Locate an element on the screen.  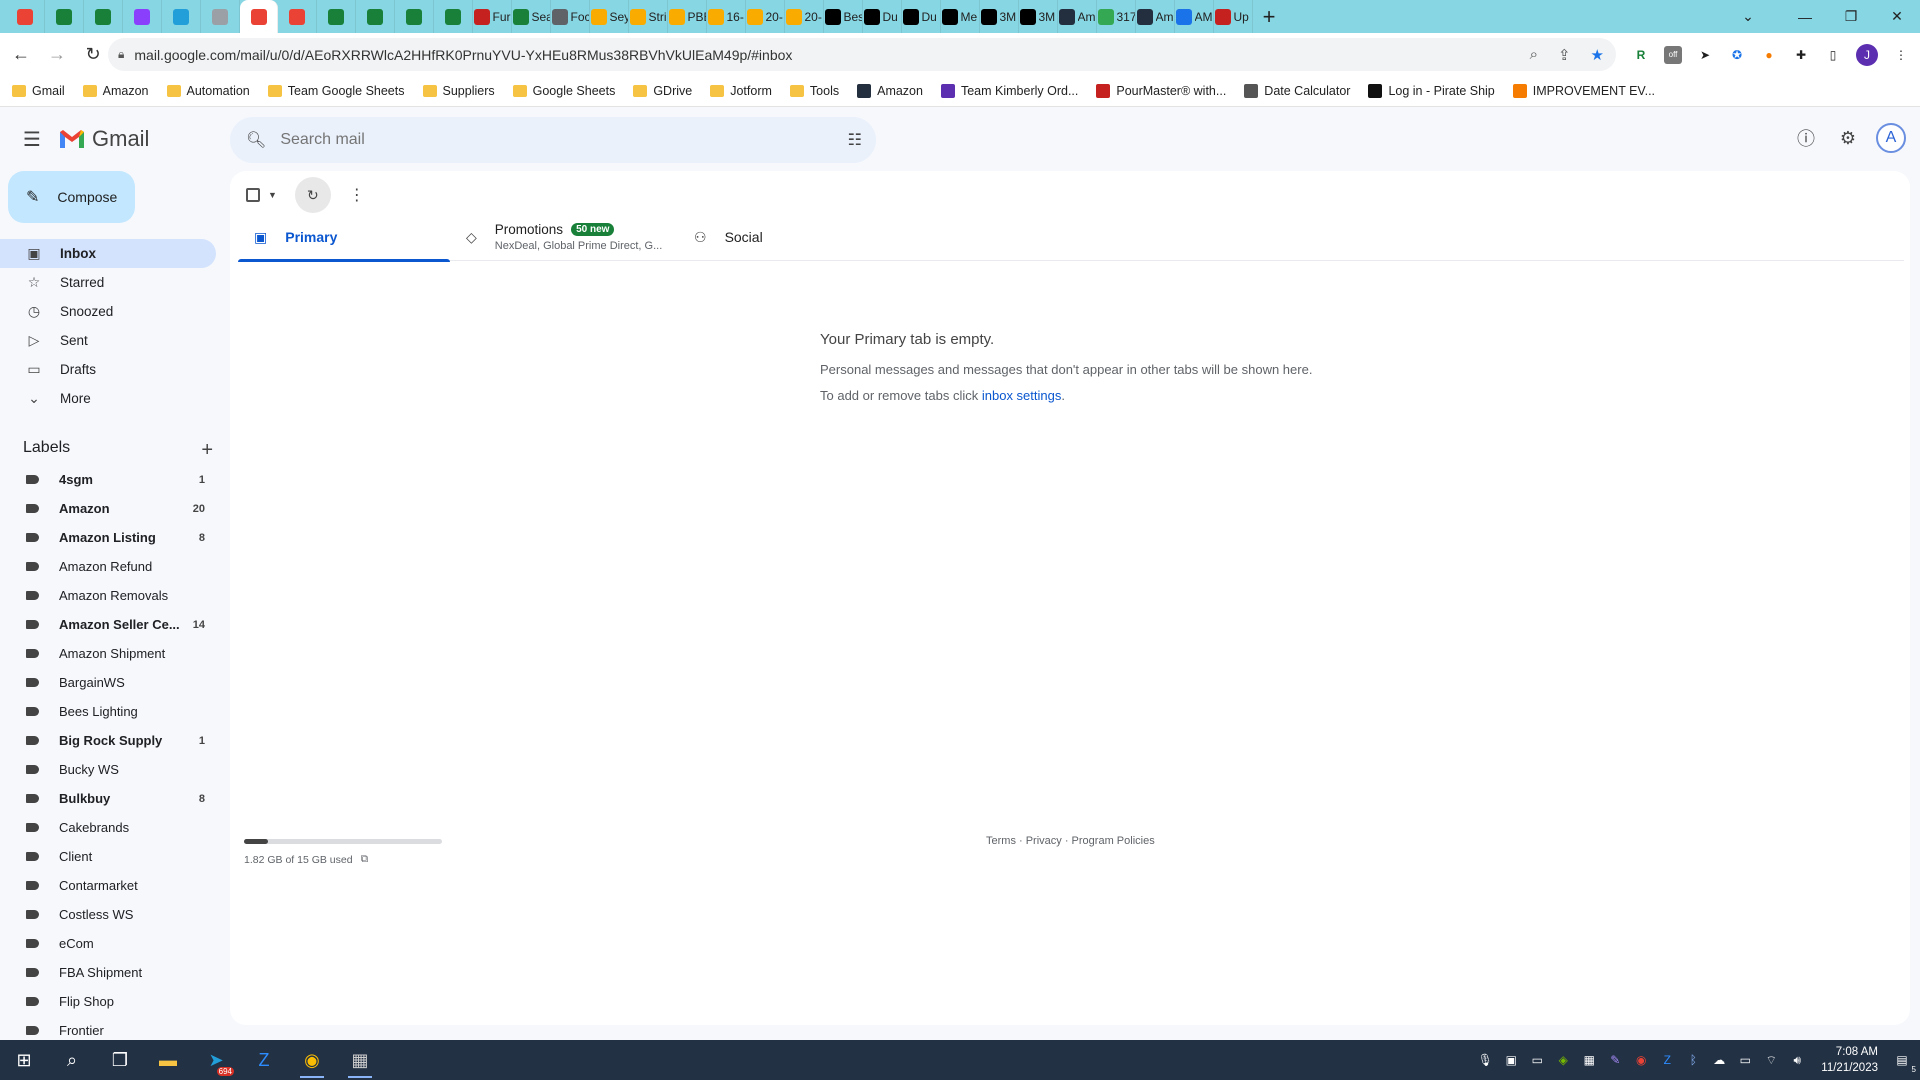
bookmark-star-icon: ★ is located at coordinates (1597, 55).